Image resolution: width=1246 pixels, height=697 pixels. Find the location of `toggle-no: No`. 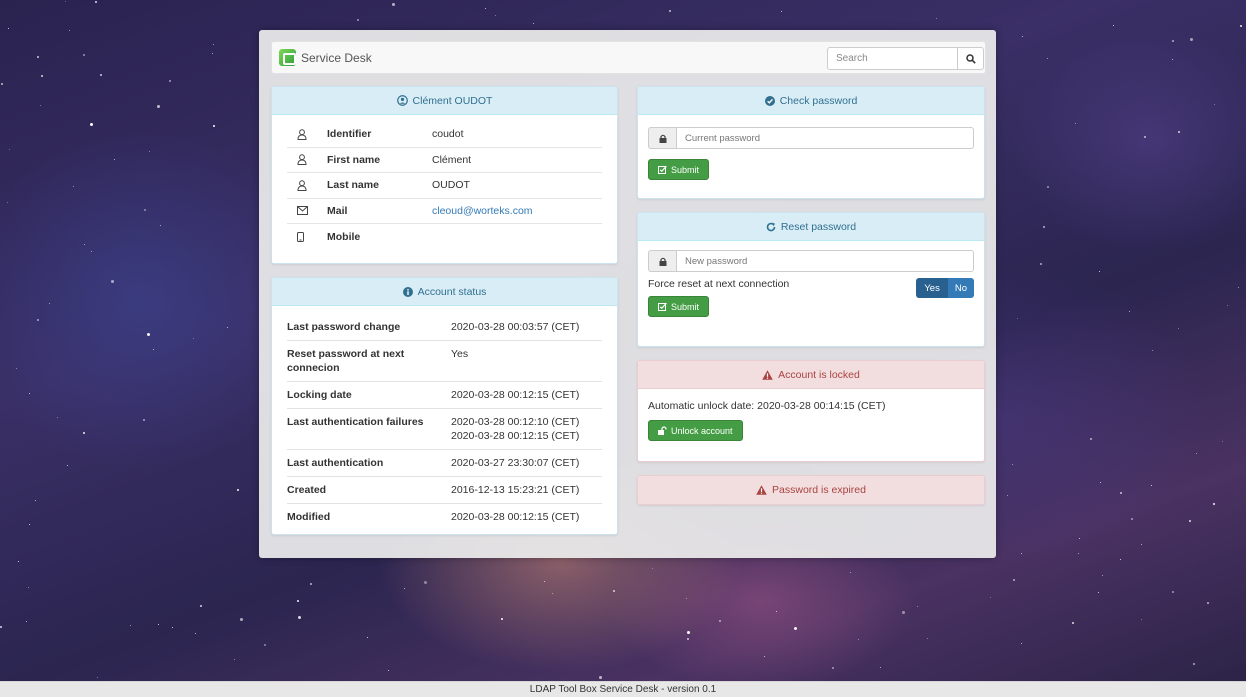

toggle-no: No is located at coordinates (960, 288).